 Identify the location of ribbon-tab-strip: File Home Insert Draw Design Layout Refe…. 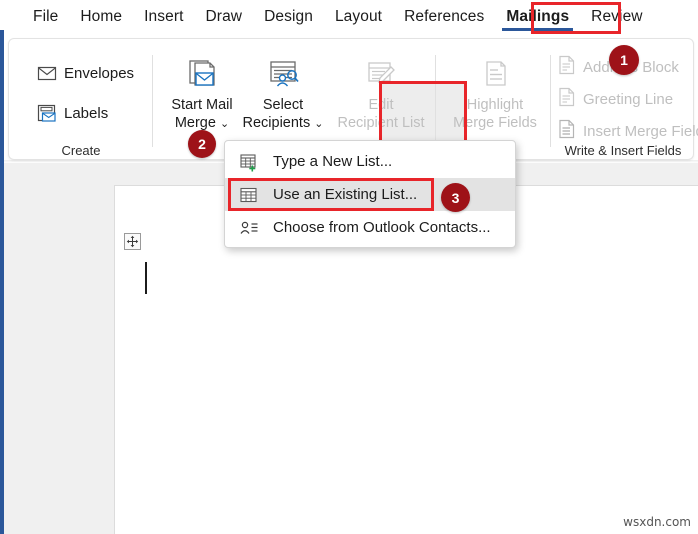
(351, 17).